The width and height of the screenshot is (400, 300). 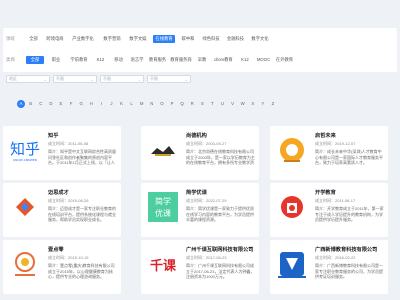 I want to click on svg-text: 千课, so click(x=163, y=266).